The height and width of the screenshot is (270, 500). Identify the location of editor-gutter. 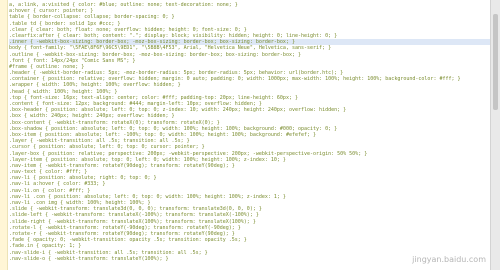
(4, 135).